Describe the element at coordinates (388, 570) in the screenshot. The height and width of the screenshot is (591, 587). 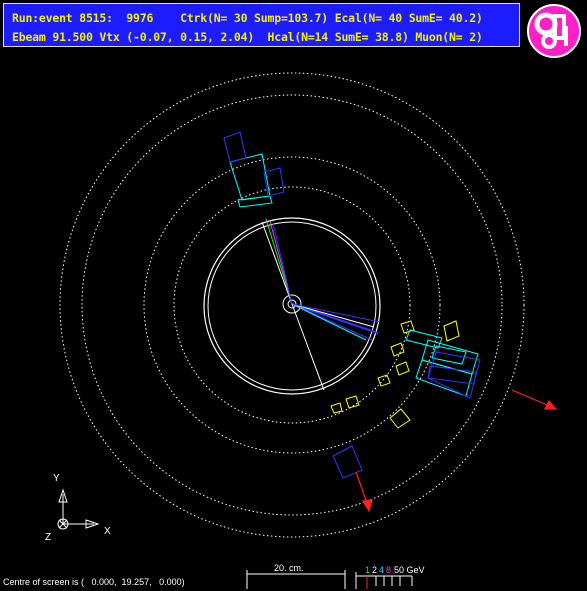
I see `energy-tick-8: 8` at that location.